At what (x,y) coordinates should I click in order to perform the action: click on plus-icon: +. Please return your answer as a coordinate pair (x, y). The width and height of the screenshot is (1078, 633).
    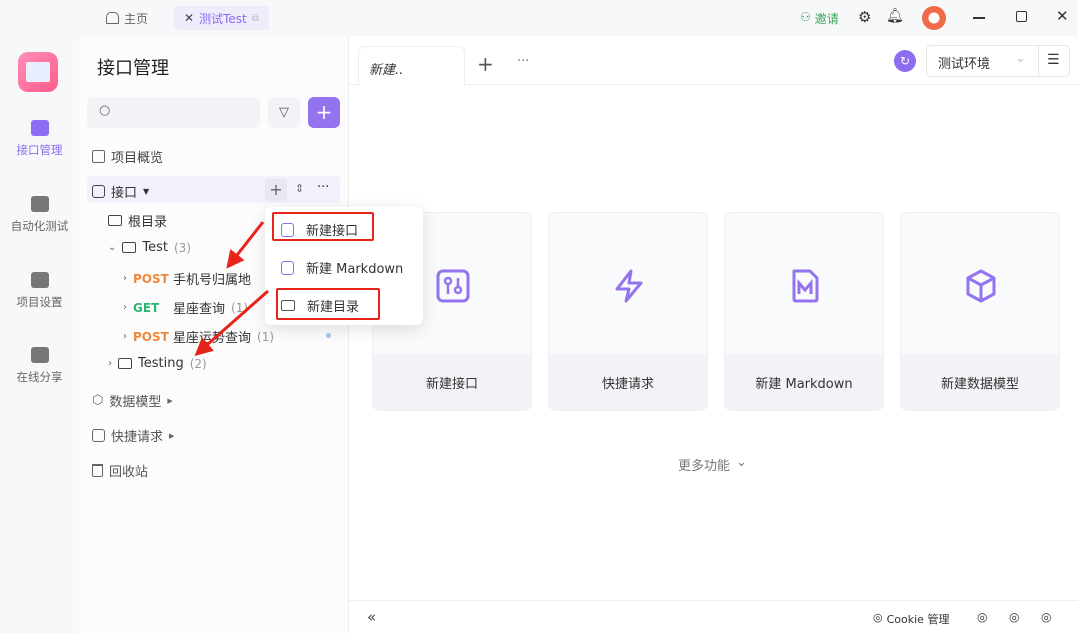
    Looking at the image, I should click on (276, 189).